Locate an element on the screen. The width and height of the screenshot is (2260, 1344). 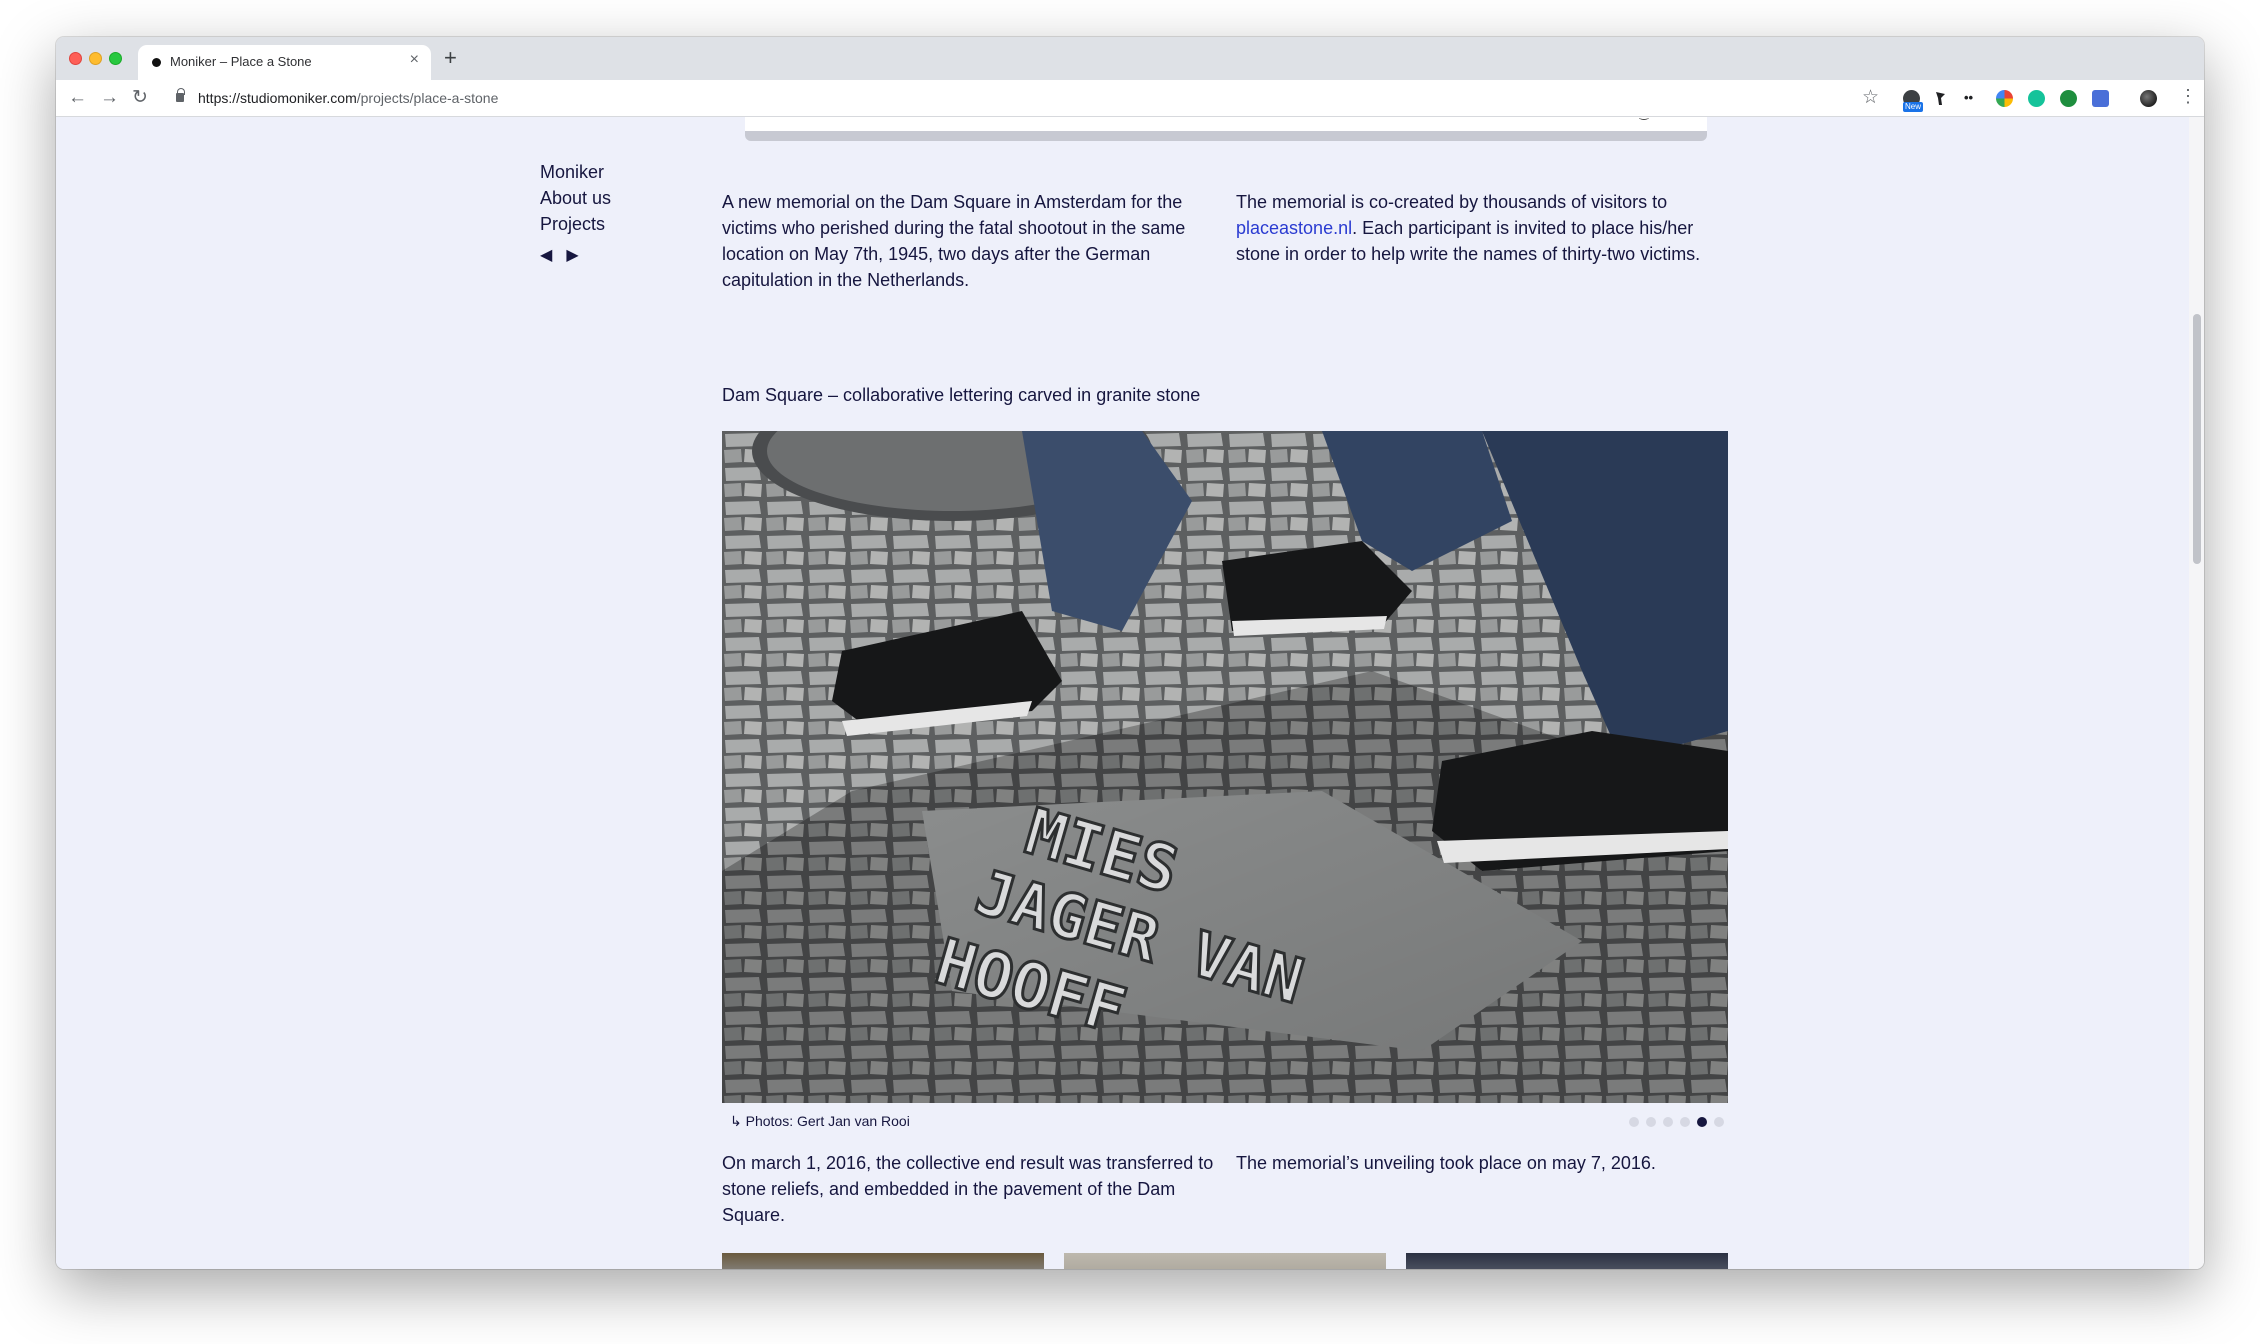
gallery-dot-active is located at coordinates (1702, 1122).